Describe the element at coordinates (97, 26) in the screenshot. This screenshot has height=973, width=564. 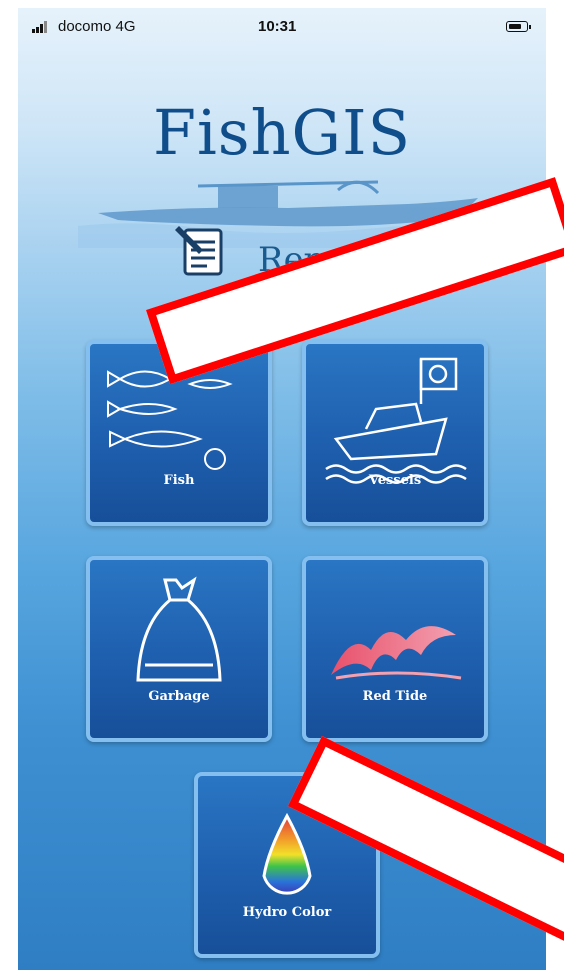
I see `carrier-label: docomo 4G` at that location.